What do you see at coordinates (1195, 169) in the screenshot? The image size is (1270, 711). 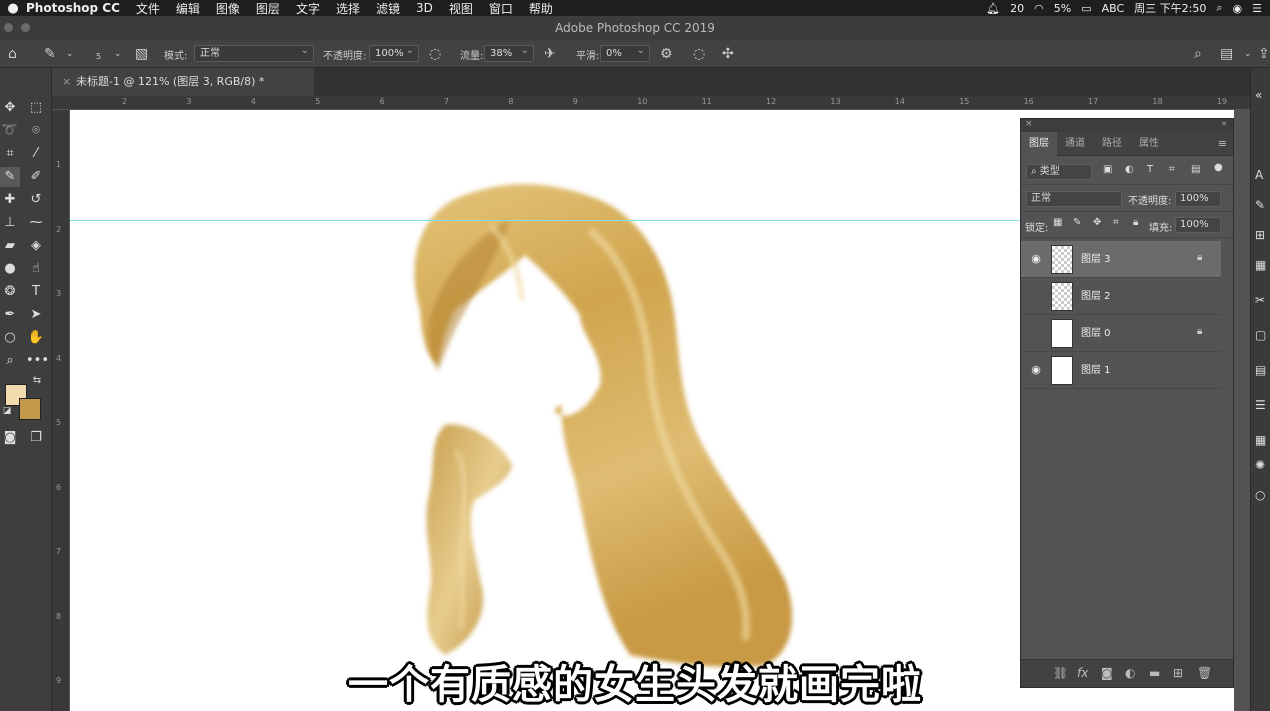 I see `filter-smartobject-icon: ▤` at bounding box center [1195, 169].